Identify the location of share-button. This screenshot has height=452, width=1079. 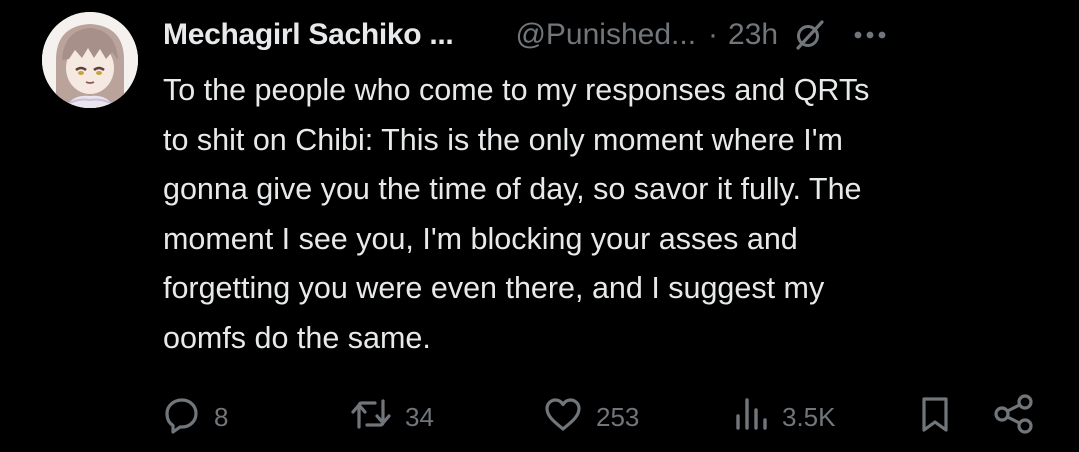
(1014, 417).